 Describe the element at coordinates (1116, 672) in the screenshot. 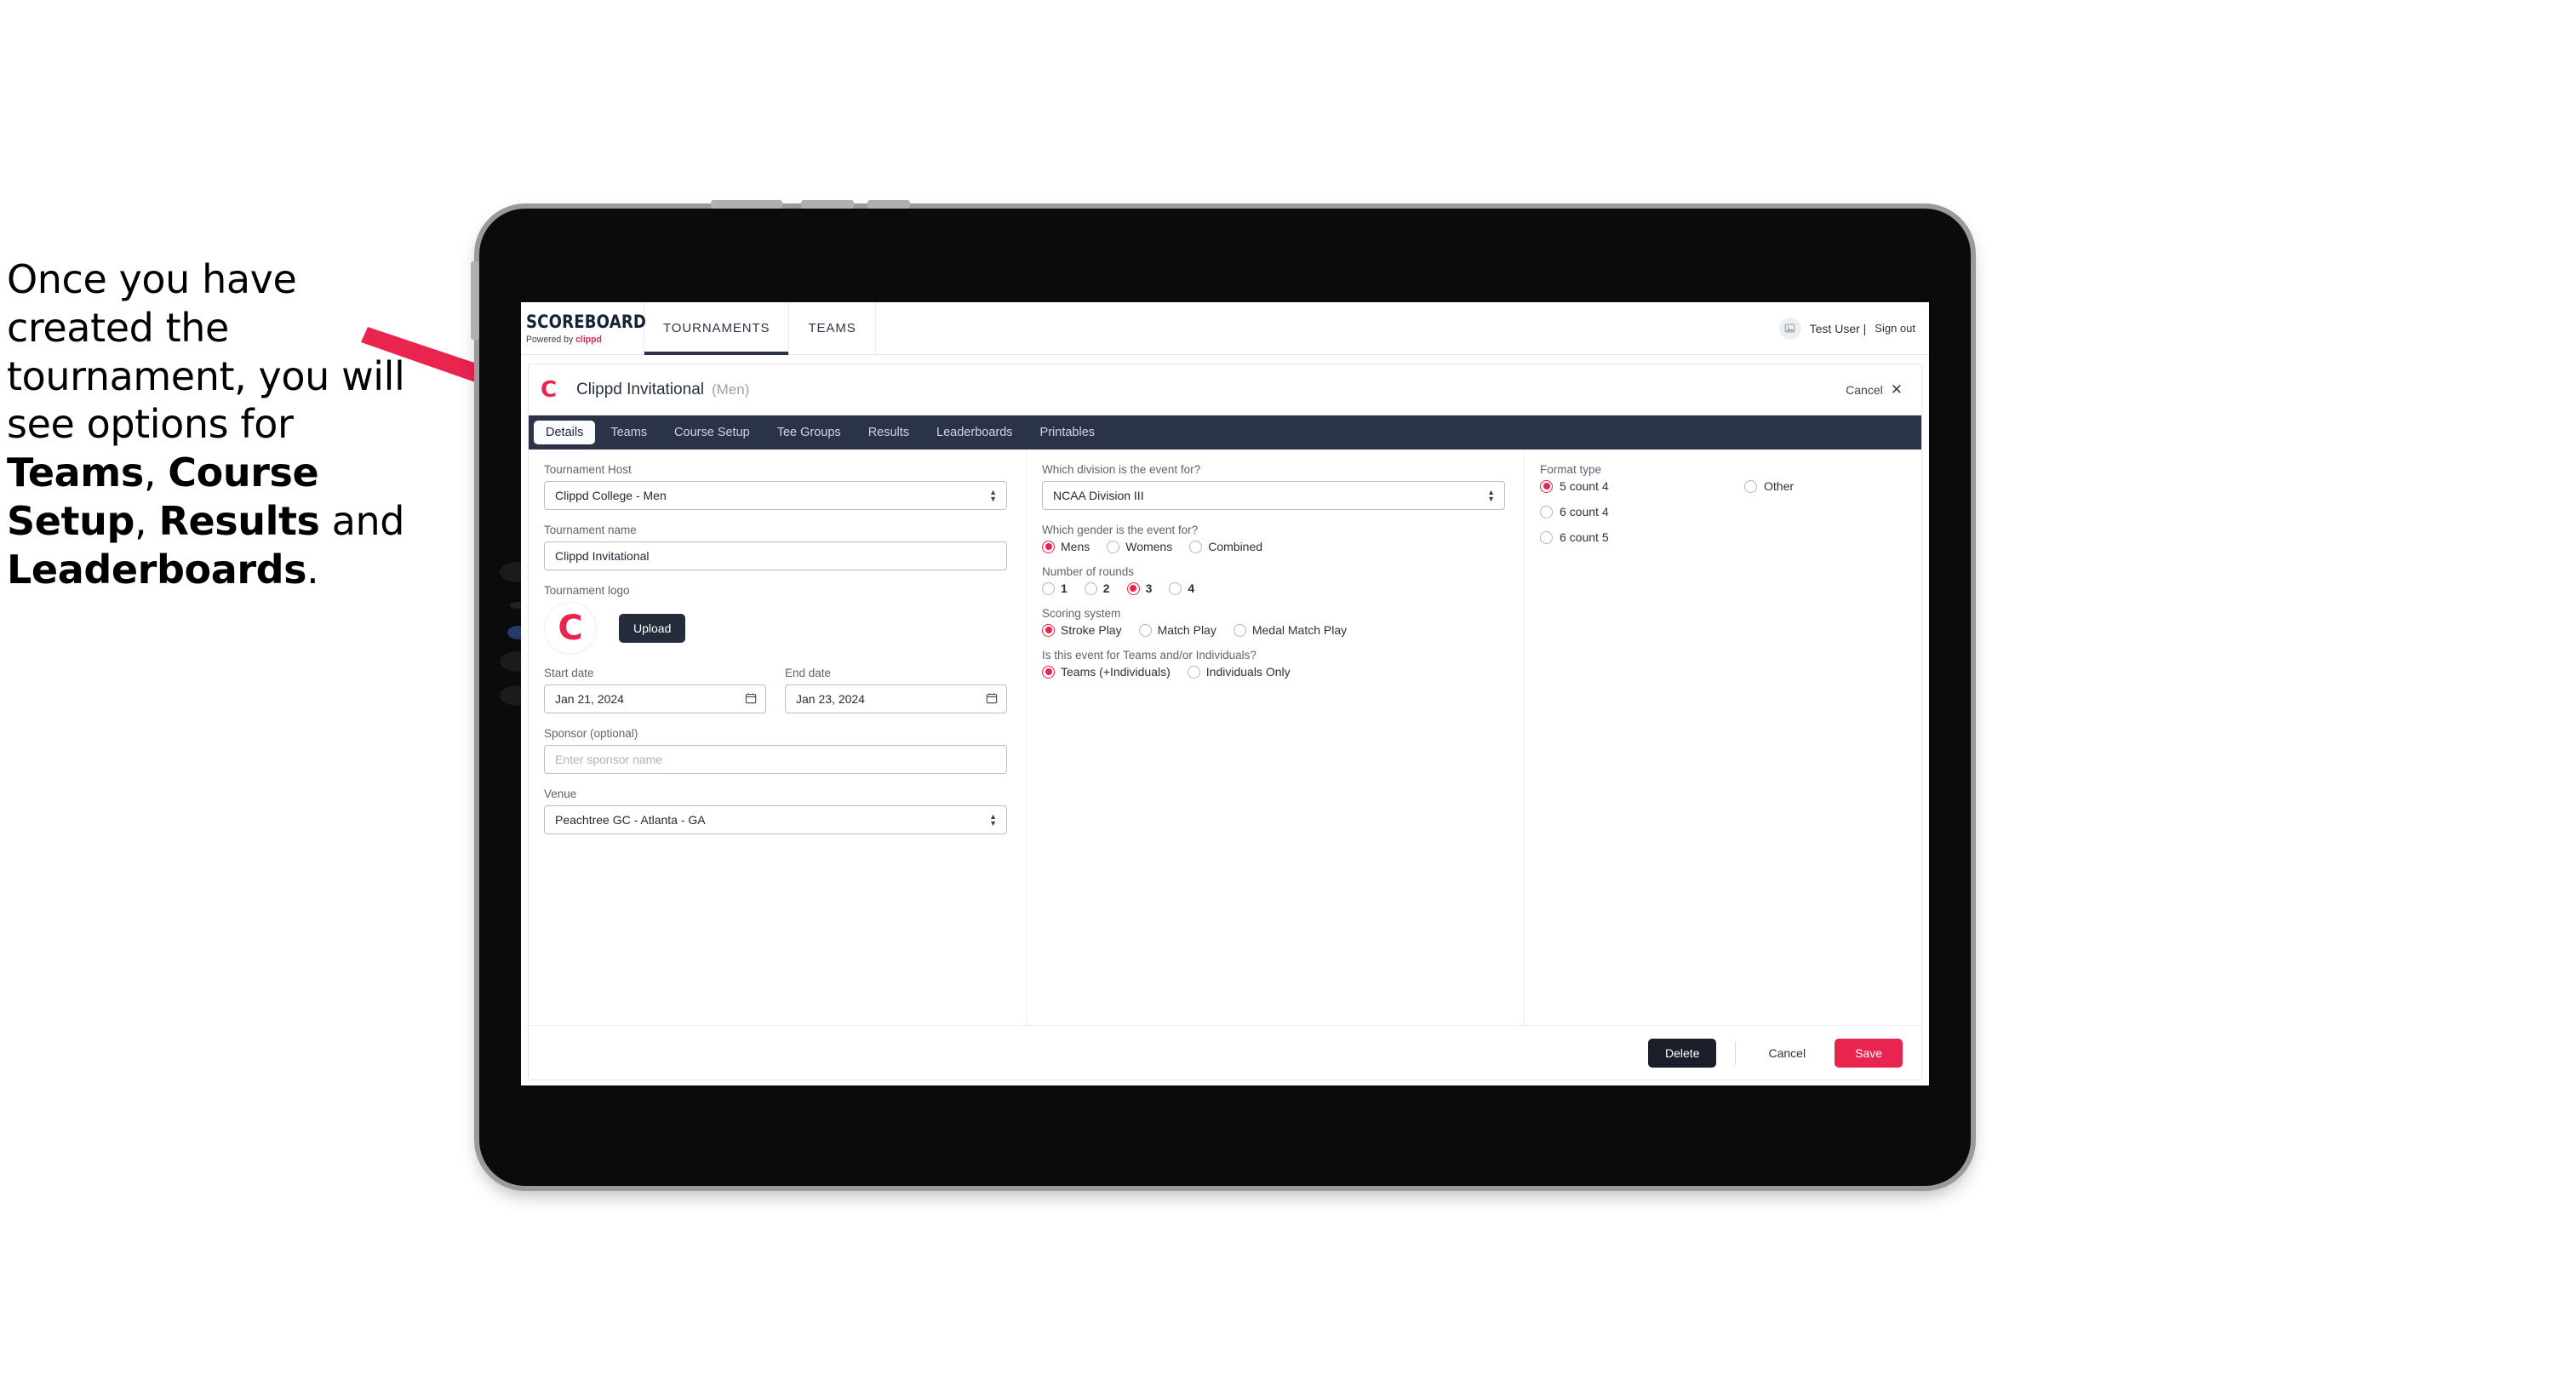

I see `radio-label: Teams (+Individuals)` at that location.